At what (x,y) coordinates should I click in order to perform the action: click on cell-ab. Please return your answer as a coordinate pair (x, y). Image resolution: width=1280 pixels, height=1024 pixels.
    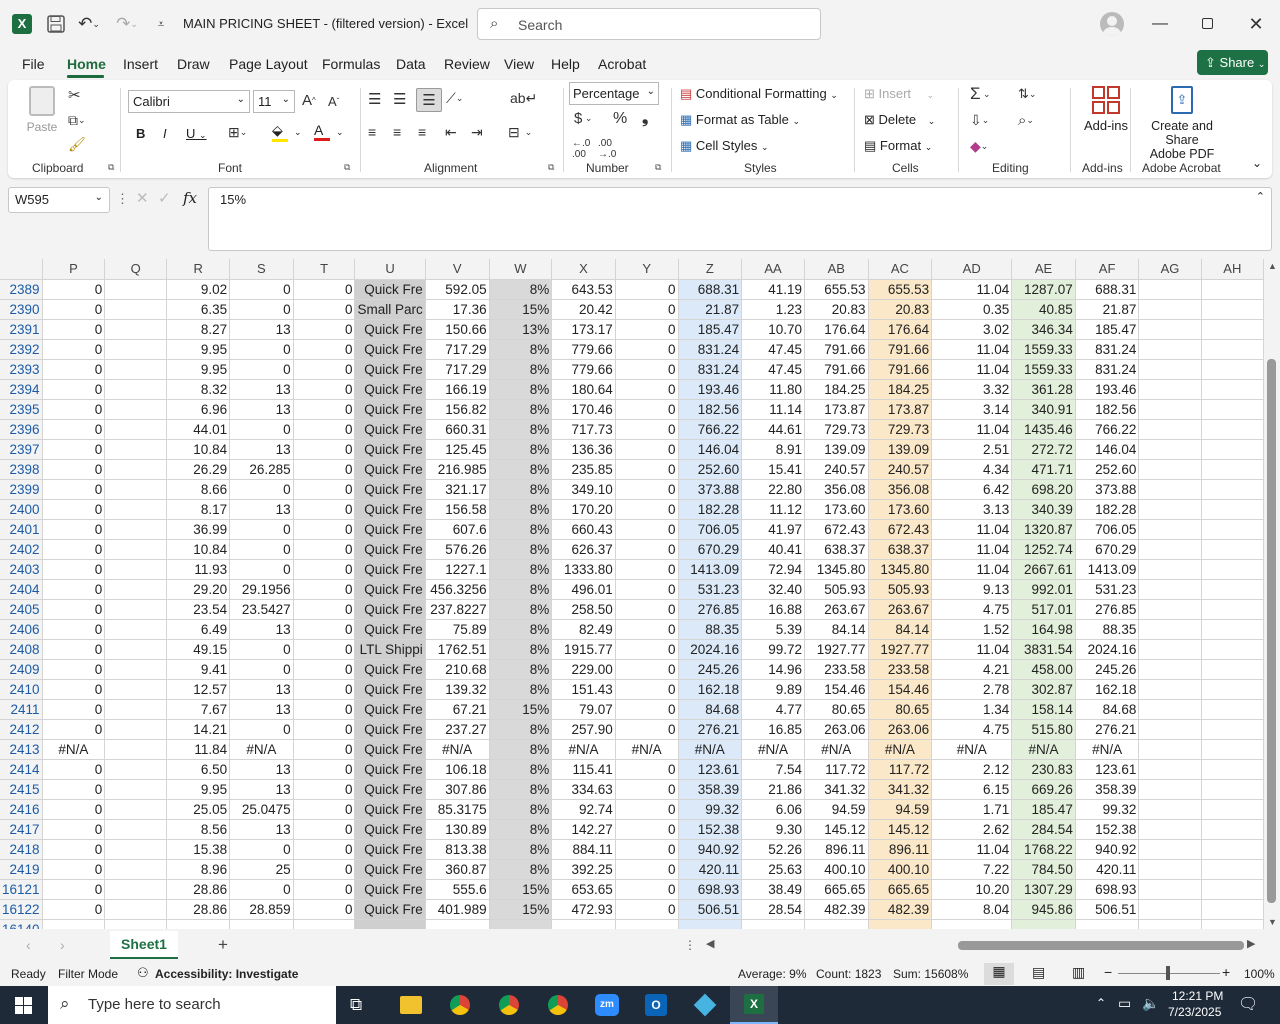
    Looking at the image, I should click on (836, 924).